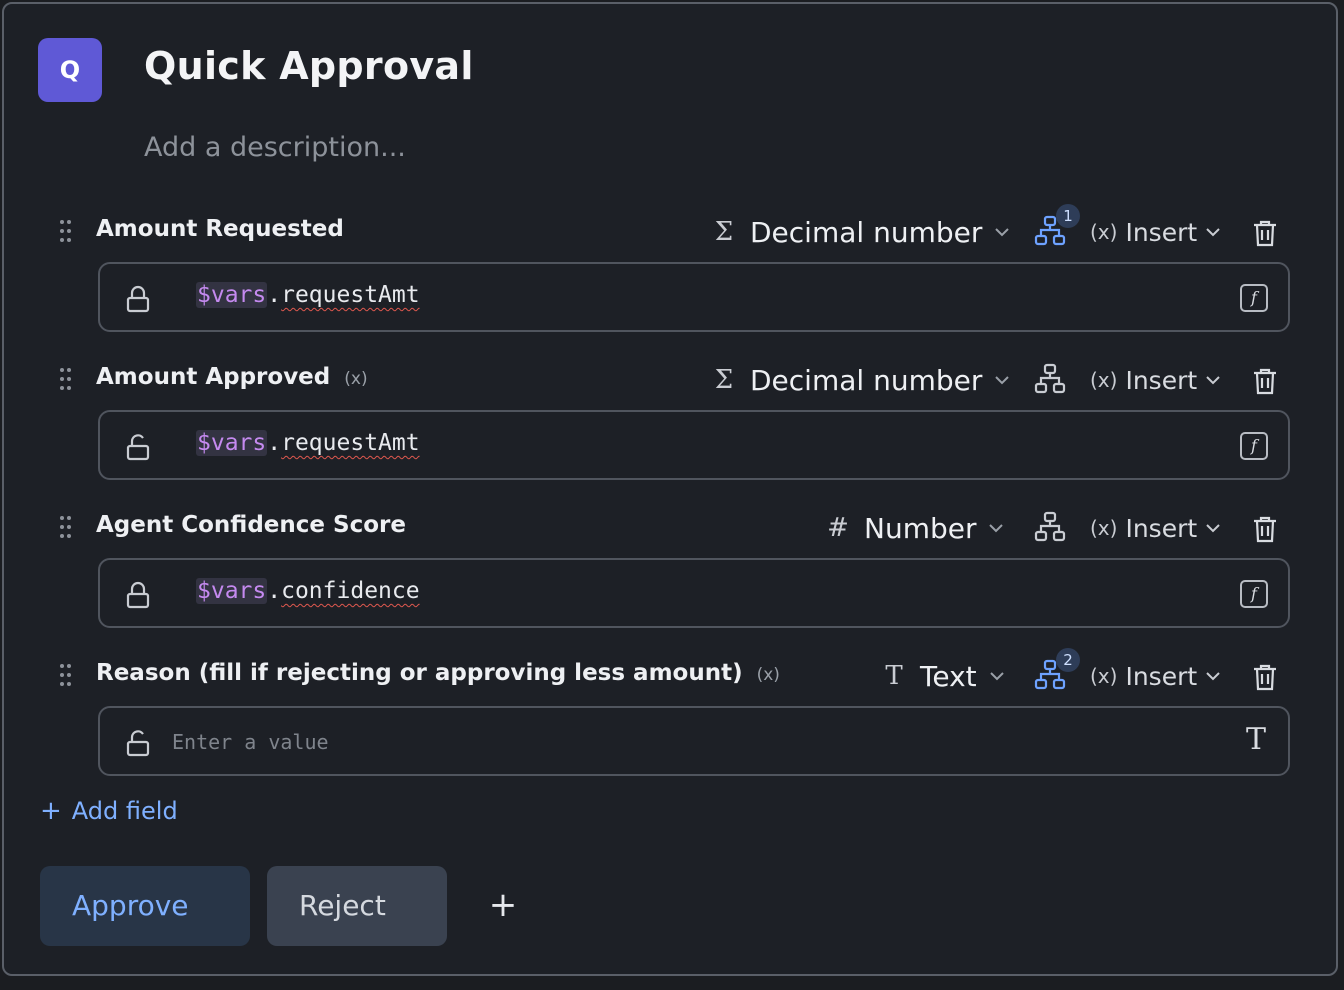 Image resolution: width=1344 pixels, height=990 pixels. I want to click on hash-icon: #, so click(838, 528).